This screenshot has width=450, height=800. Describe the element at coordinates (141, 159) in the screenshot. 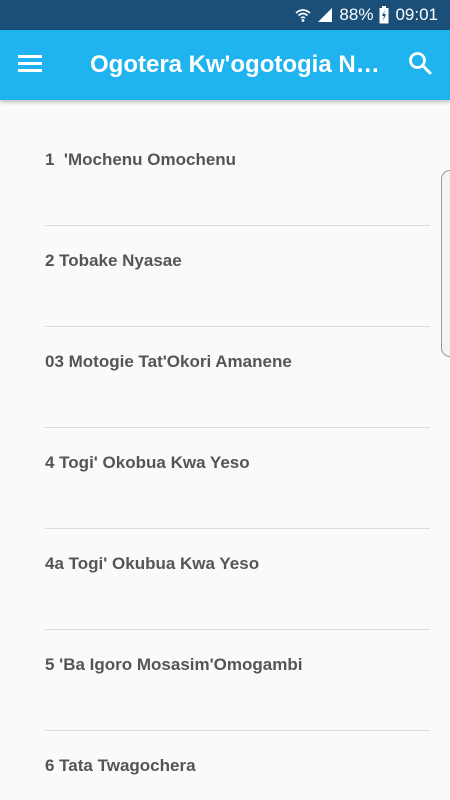

I see `list-item-label: 1 'Mochenu Omochenu` at that location.